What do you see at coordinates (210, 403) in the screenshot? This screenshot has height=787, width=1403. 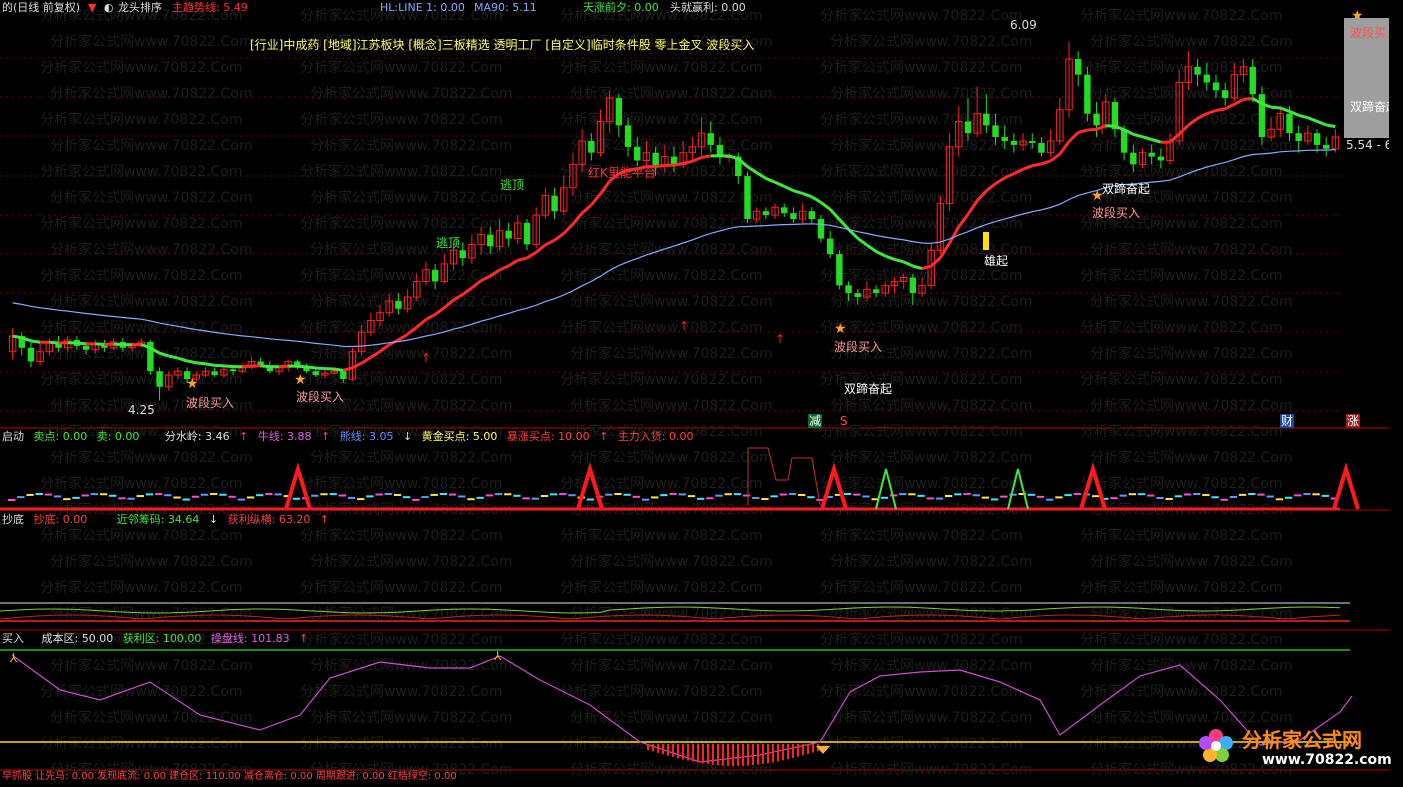 I see `annotation-band-buy-1: 波段买入` at bounding box center [210, 403].